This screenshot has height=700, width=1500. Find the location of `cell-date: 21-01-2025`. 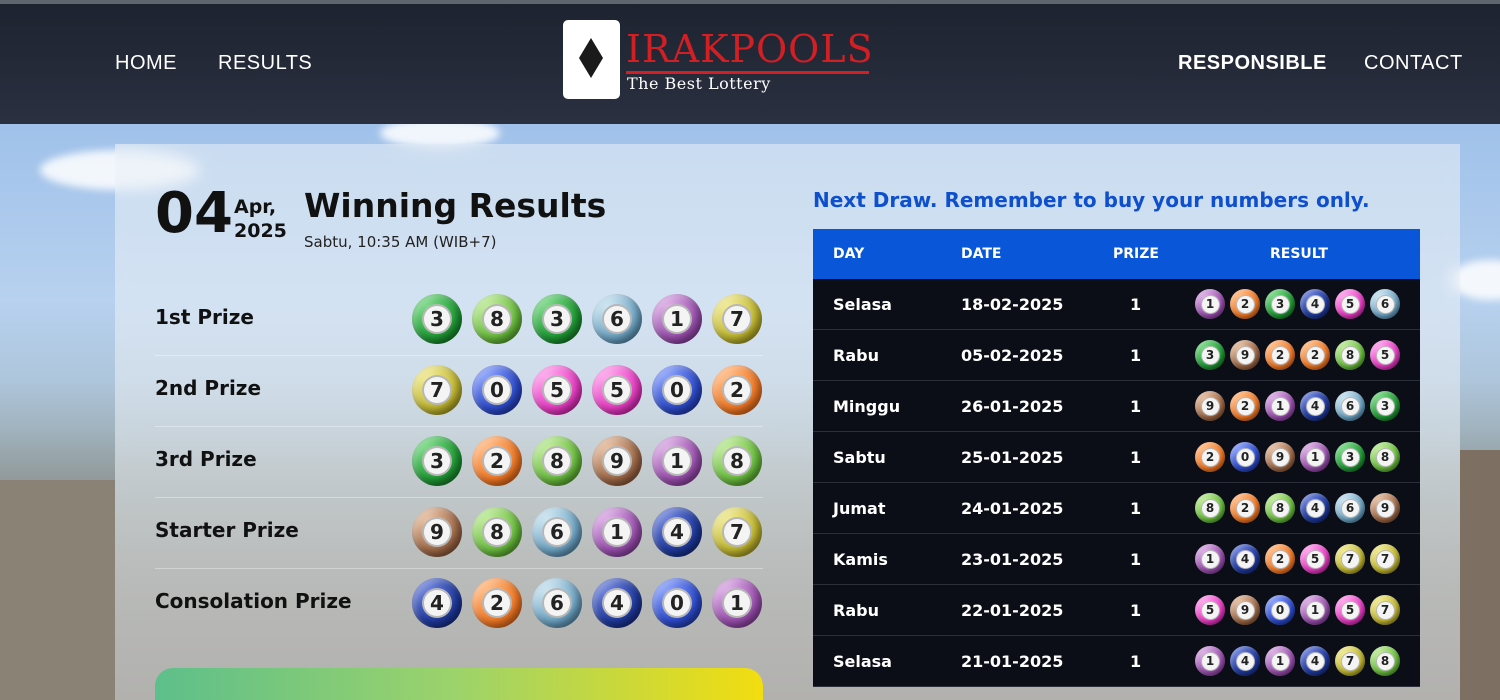

cell-date: 21-01-2025 is located at coordinates (1012, 661).